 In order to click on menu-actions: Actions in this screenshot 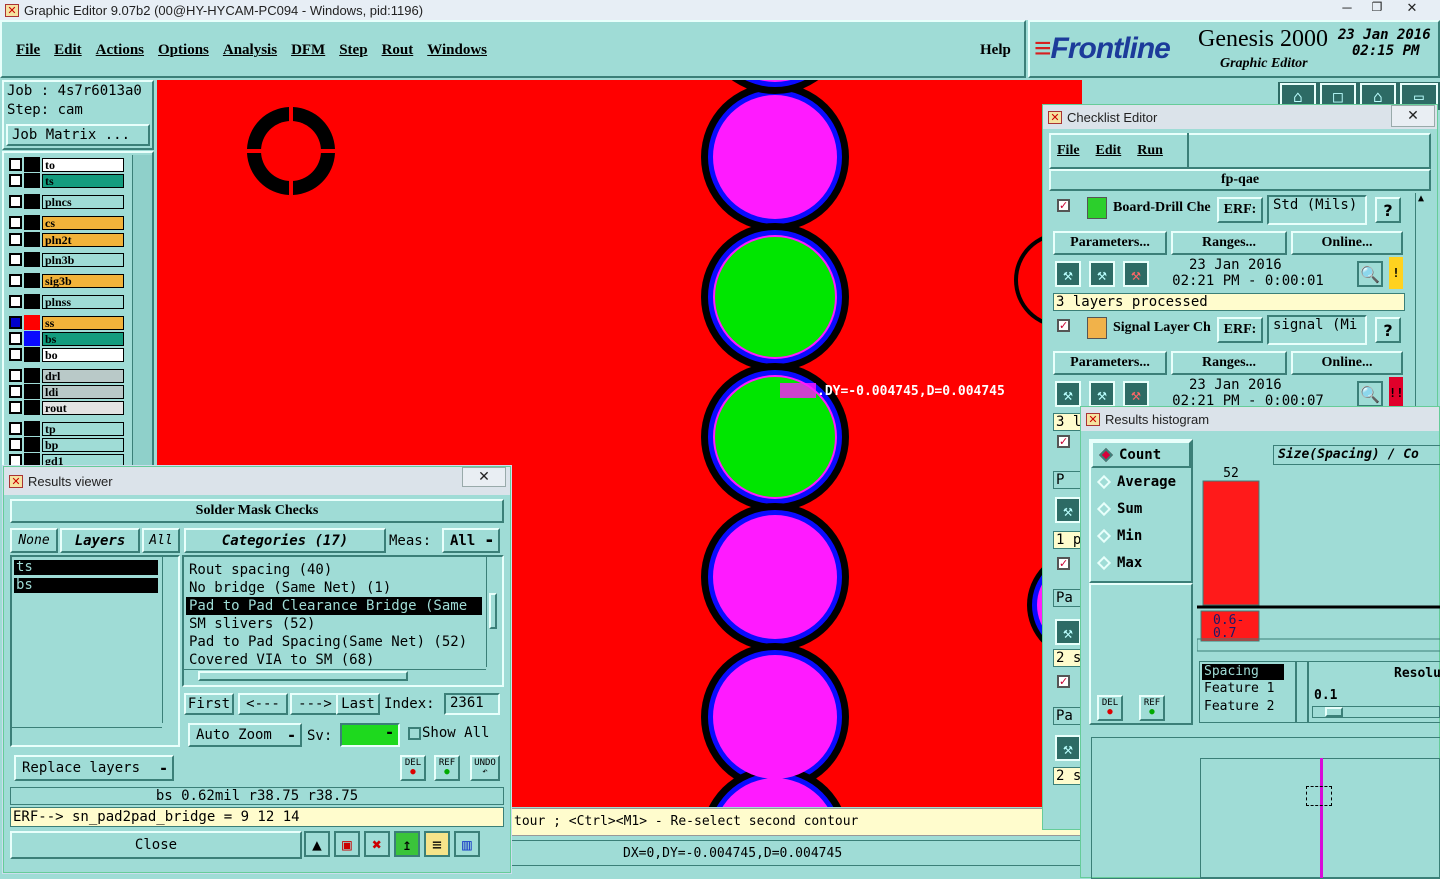, I will do `click(120, 50)`.